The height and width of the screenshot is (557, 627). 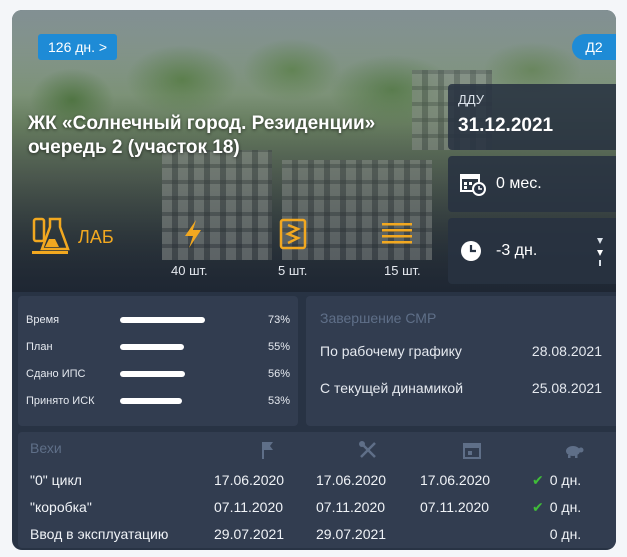 What do you see at coordinates (51, 235) in the screenshot?
I see `lab-flask-icon` at bounding box center [51, 235].